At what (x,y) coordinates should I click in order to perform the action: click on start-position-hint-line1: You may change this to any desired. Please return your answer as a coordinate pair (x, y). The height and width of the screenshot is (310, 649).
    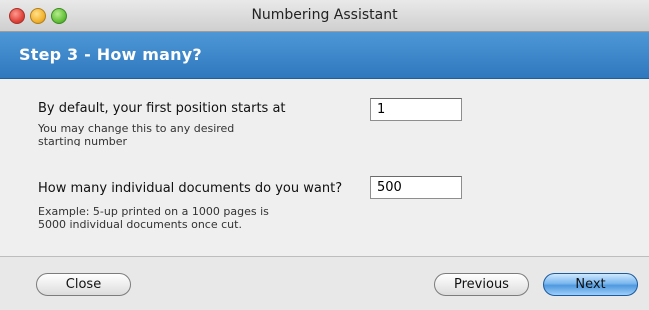
    Looking at the image, I should click on (136, 128).